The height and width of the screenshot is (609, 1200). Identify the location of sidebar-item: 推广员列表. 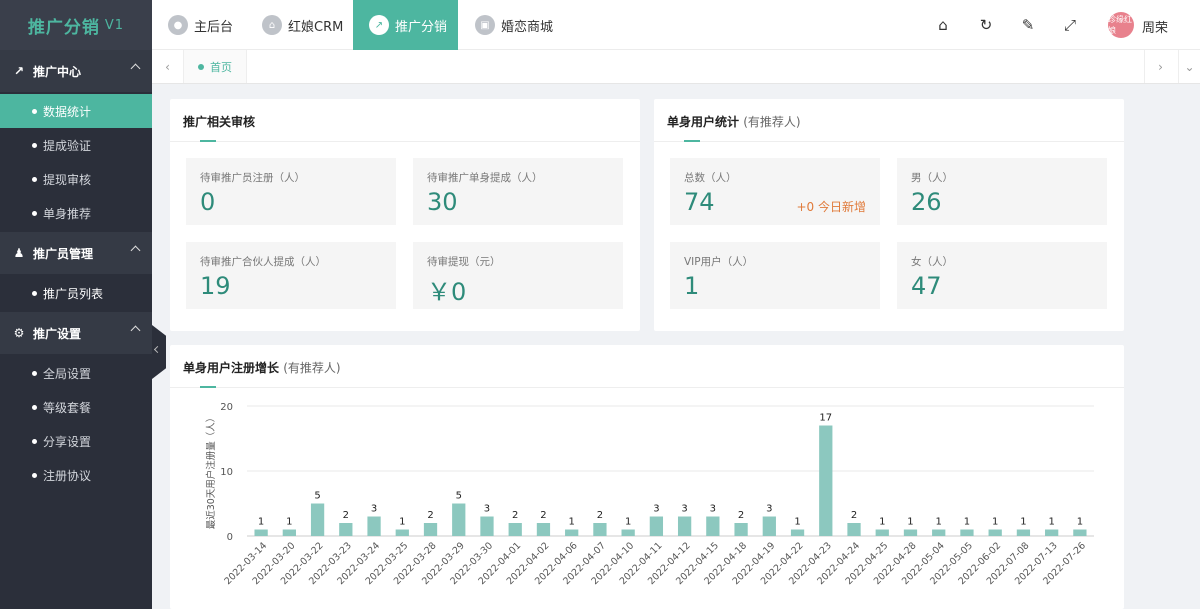
(76, 293).